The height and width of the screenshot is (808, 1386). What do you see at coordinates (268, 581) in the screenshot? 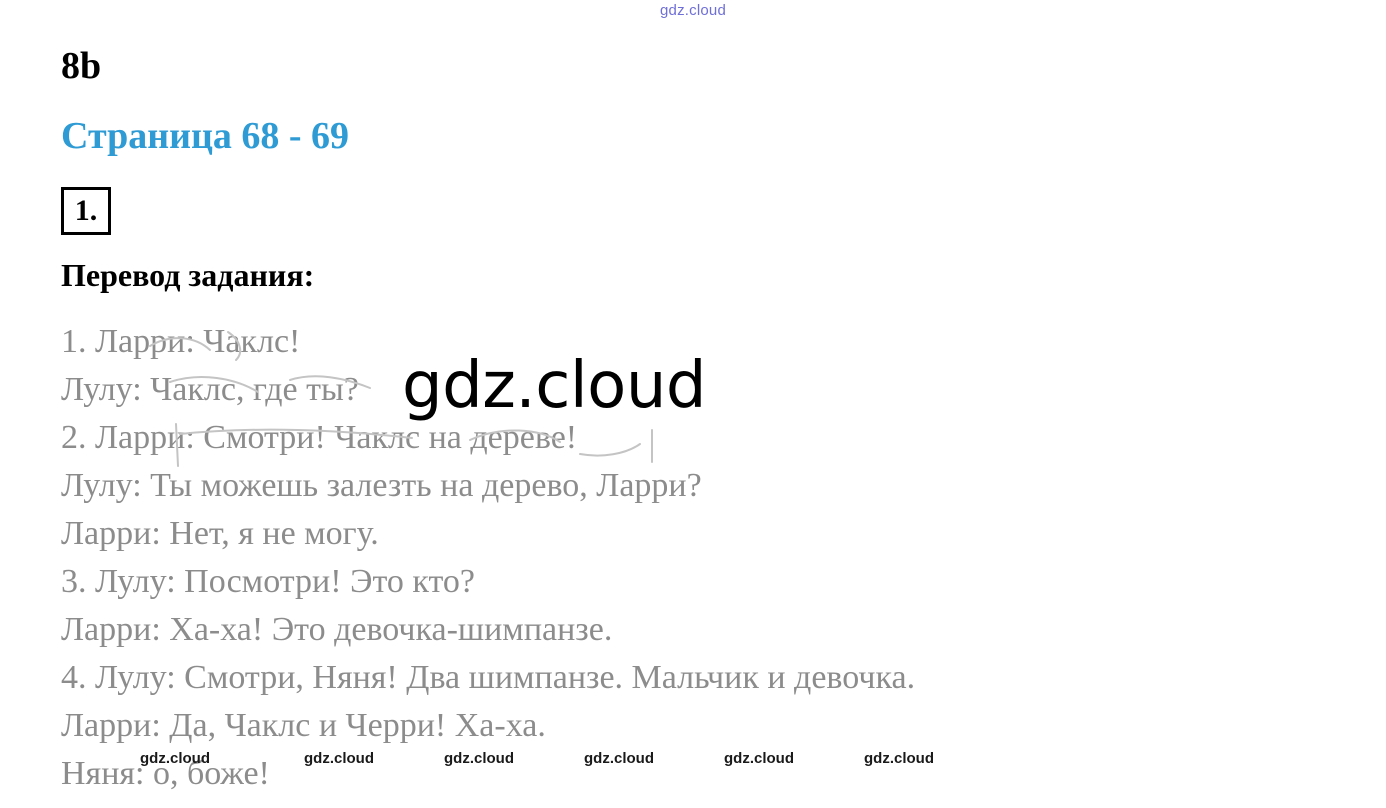
I see `translation-line: 3. Лулу: Посмотри! Это кто?` at bounding box center [268, 581].